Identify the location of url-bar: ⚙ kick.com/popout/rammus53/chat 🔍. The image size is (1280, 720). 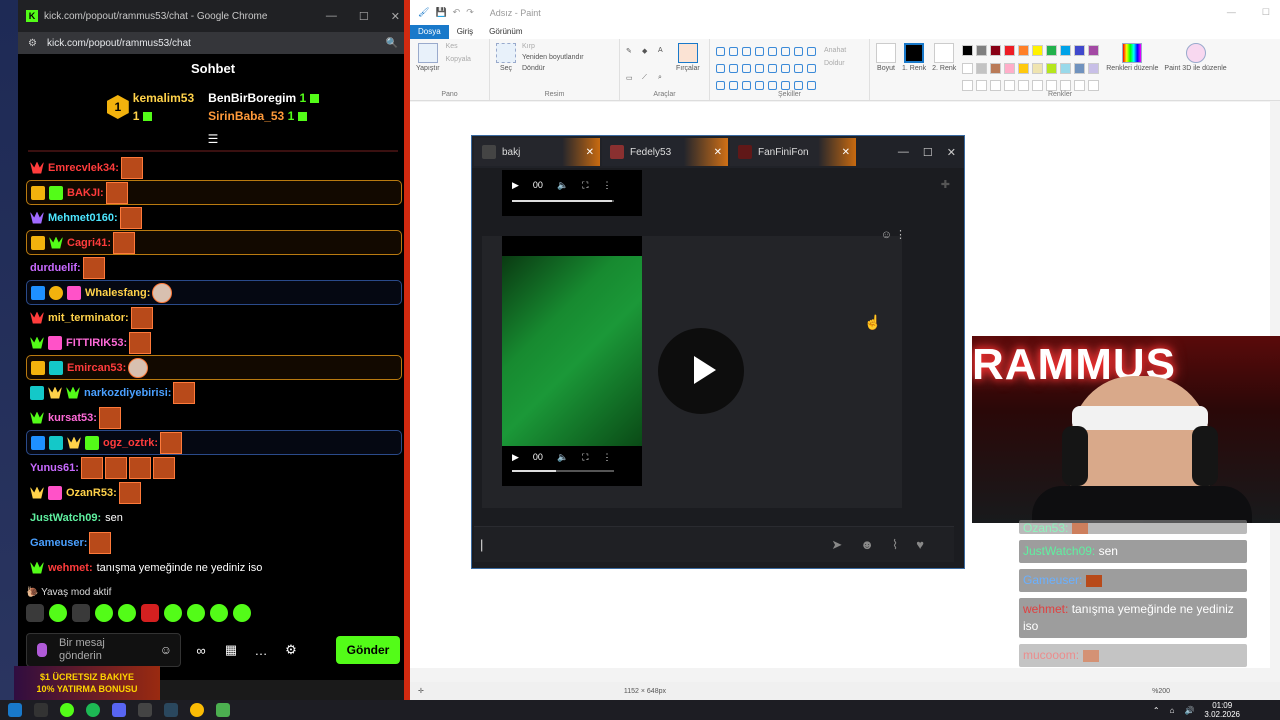
(213, 43).